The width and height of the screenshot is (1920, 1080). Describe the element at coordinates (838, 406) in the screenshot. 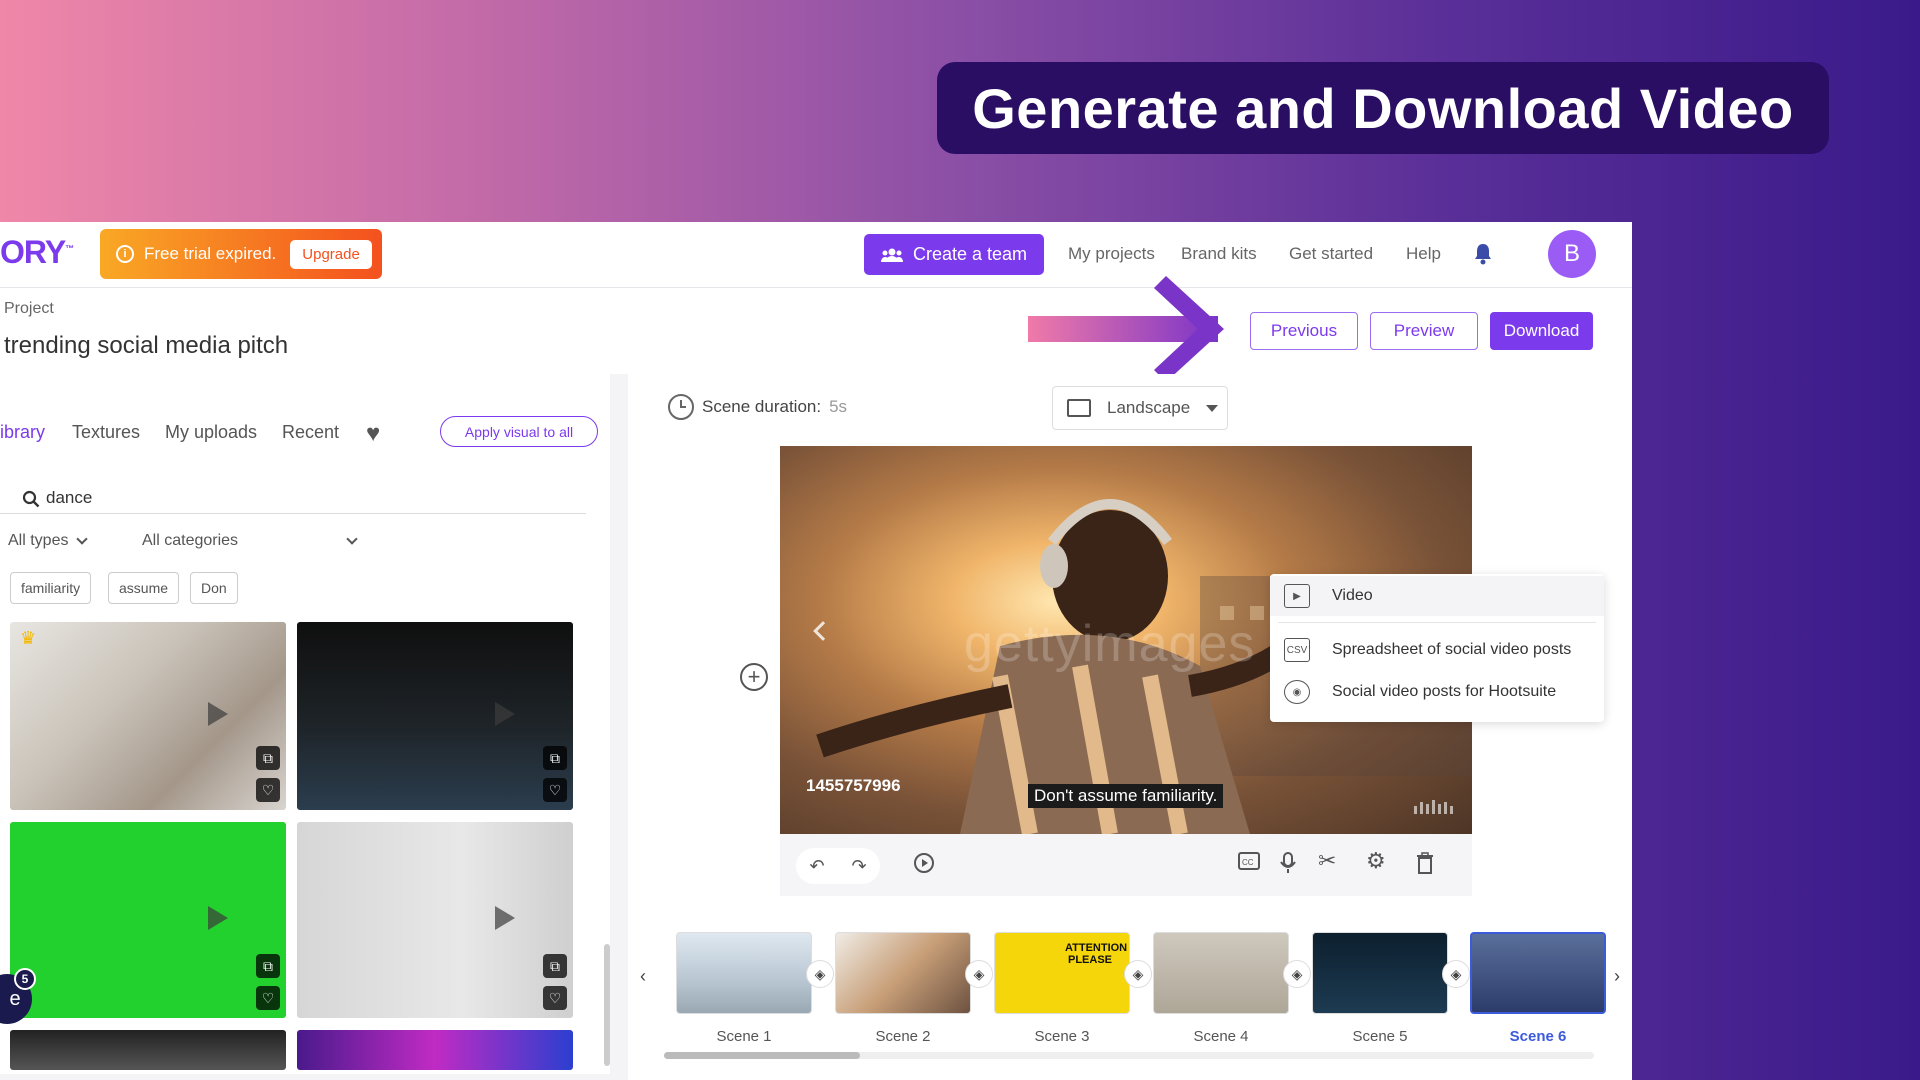

I see `scene-duration-value: 5s` at that location.